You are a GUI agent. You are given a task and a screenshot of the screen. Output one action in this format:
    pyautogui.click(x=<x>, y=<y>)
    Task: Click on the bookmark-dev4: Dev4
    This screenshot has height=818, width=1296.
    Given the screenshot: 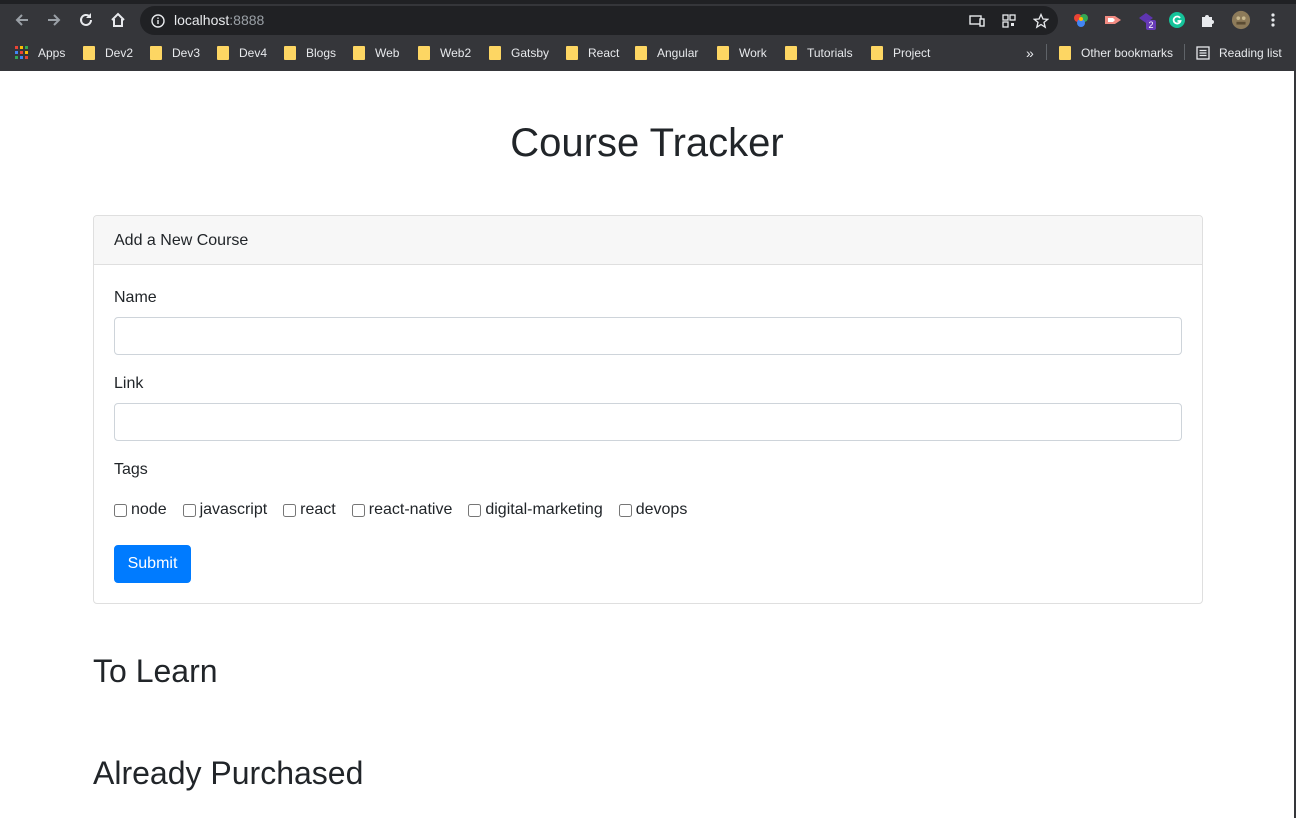 What is the action you would take?
    pyautogui.click(x=242, y=52)
    